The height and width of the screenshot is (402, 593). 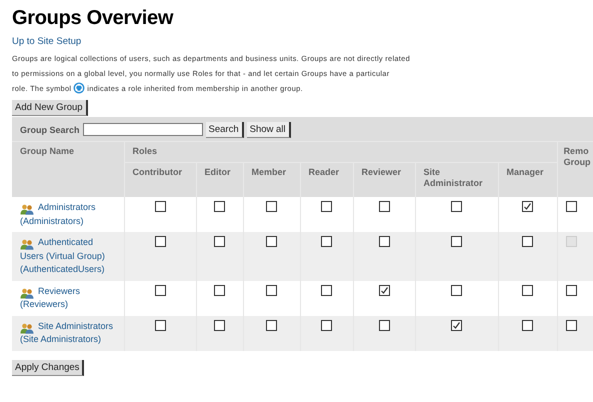 What do you see at coordinates (225, 130) in the screenshot?
I see `search-button: Search` at bounding box center [225, 130].